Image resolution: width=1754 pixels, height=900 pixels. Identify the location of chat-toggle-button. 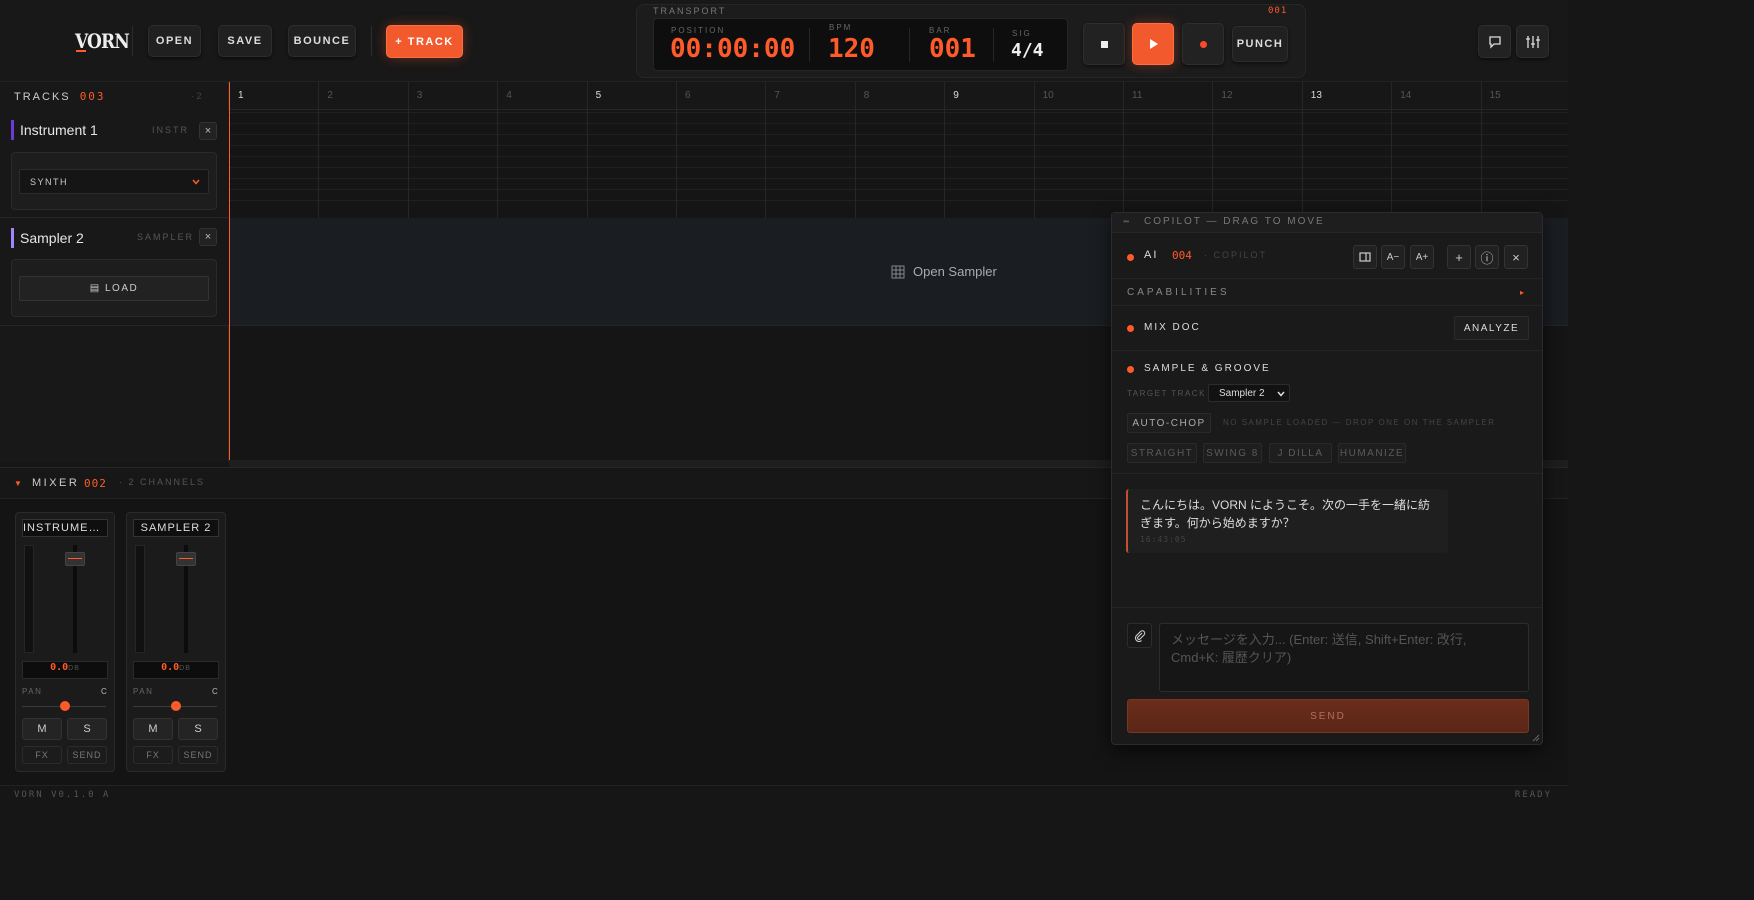
(1494, 41).